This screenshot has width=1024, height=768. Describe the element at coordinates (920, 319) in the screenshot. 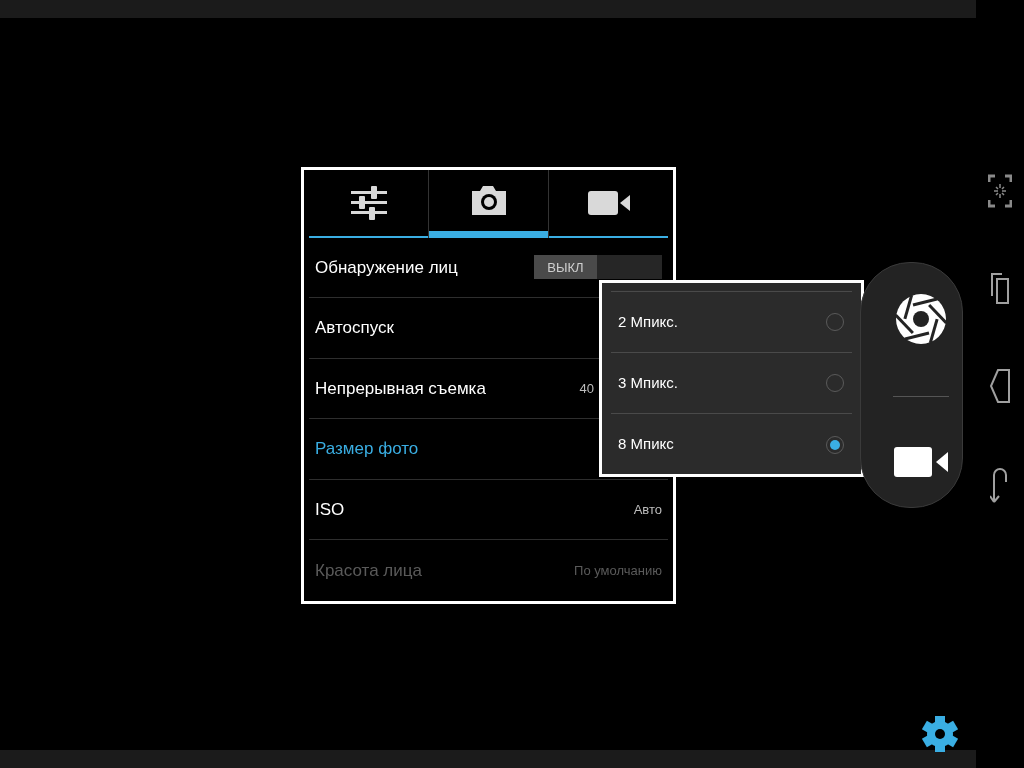

I see `shutter-icon` at that location.